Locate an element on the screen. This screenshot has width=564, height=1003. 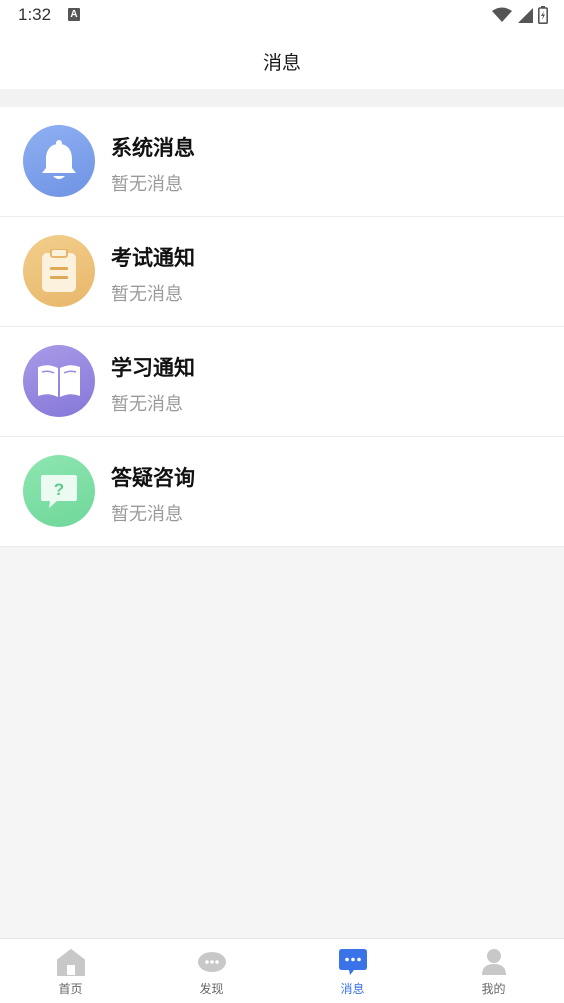
message-title: 学习通知 is located at coordinates (153, 368).